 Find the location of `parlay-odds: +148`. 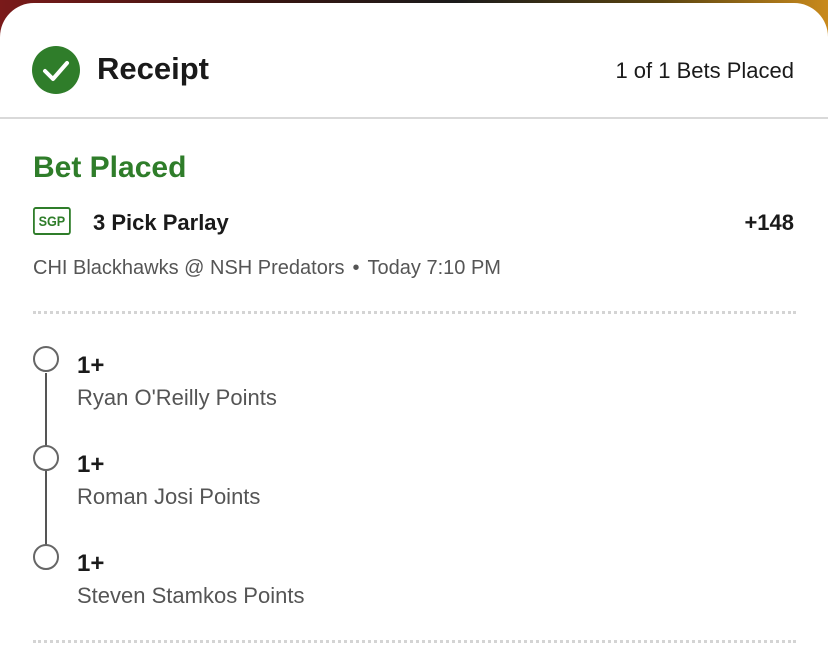

parlay-odds: +148 is located at coordinates (769, 222).